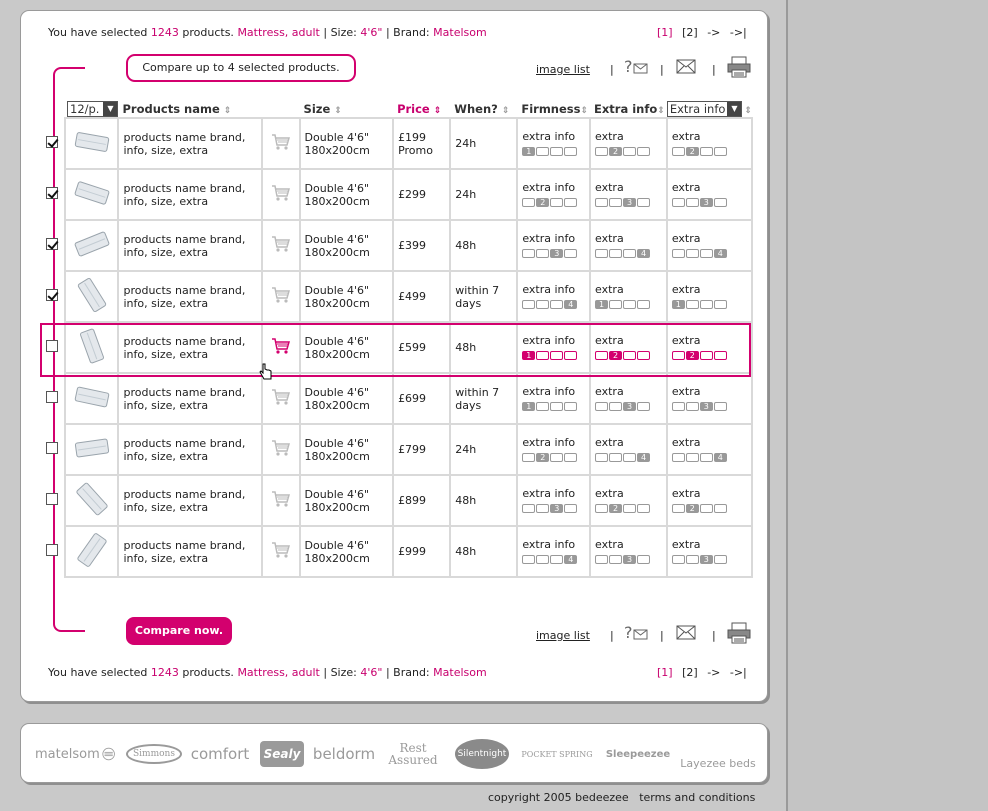  I want to click on firmness-cell: extra info 2, so click(554, 194).